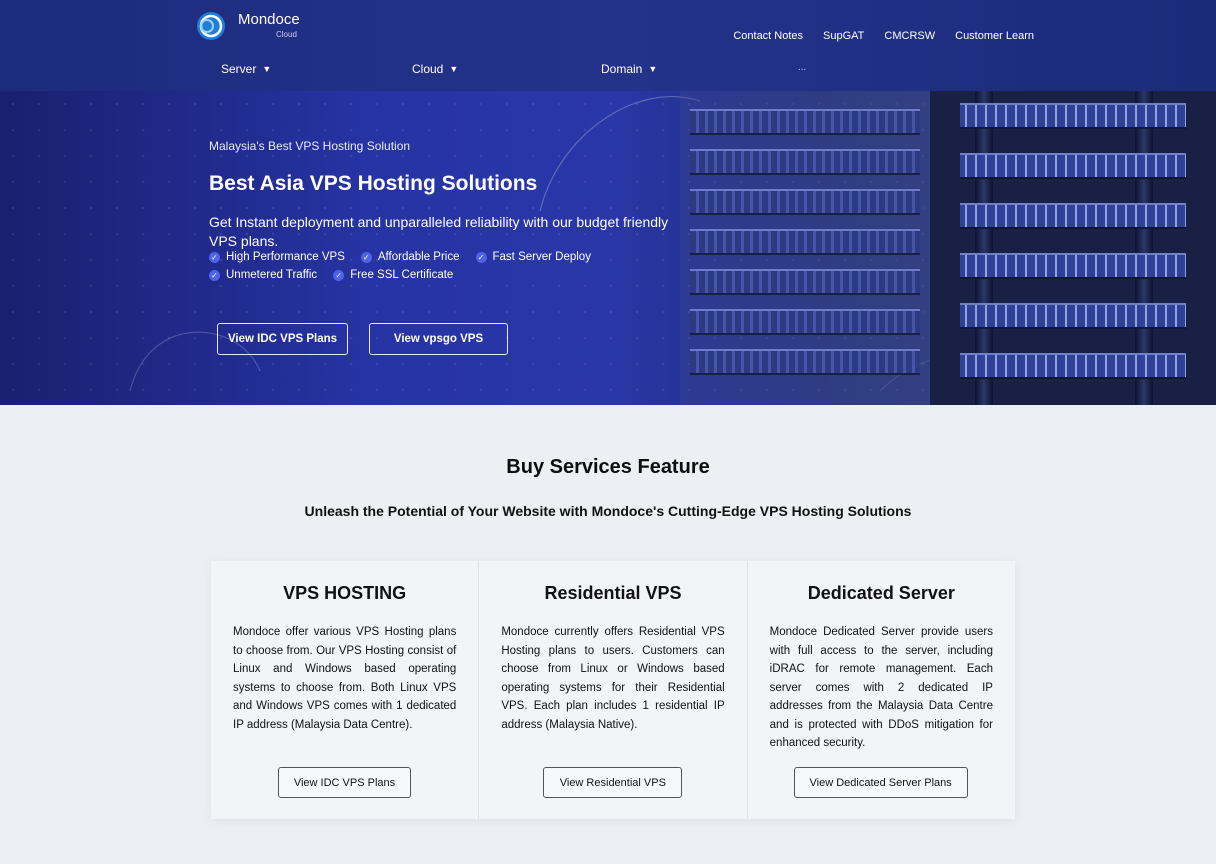 Image resolution: width=1216 pixels, height=864 pixels. I want to click on view-vpsgo-button: View vpsgo VPS, so click(438, 339).